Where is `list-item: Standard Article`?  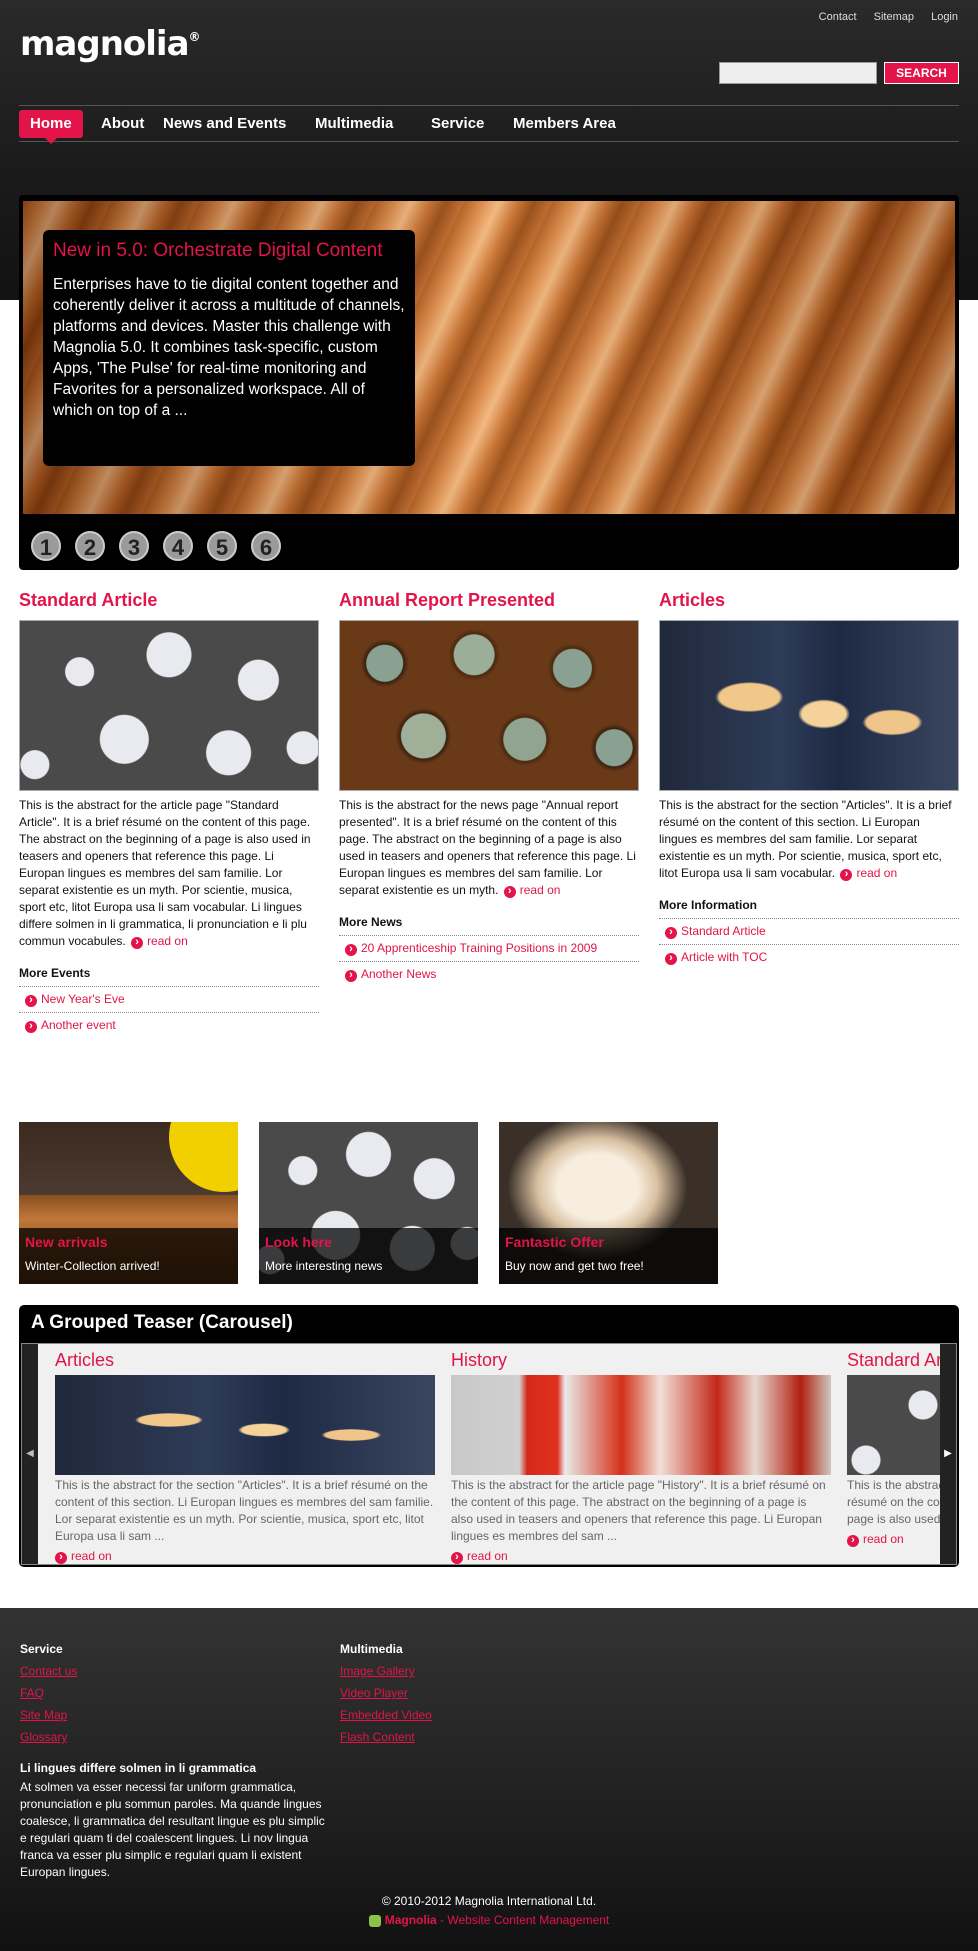
list-item: Standard Article is located at coordinates (809, 932).